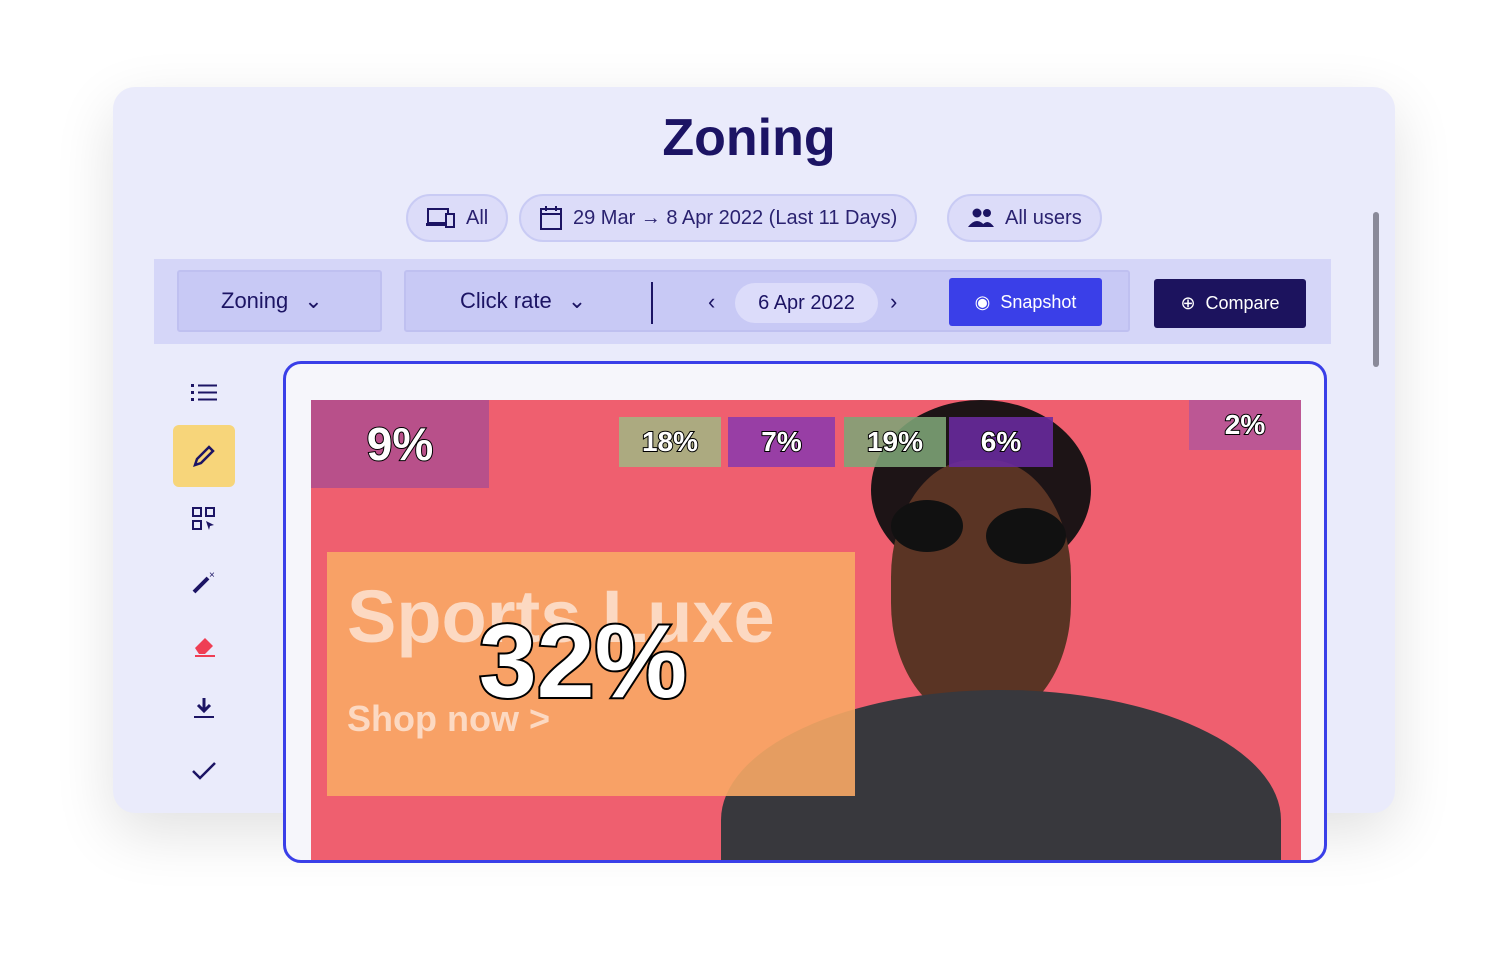 The width and height of the screenshot is (1498, 956). I want to click on view-select-label: Zoning ⌄, so click(272, 301).